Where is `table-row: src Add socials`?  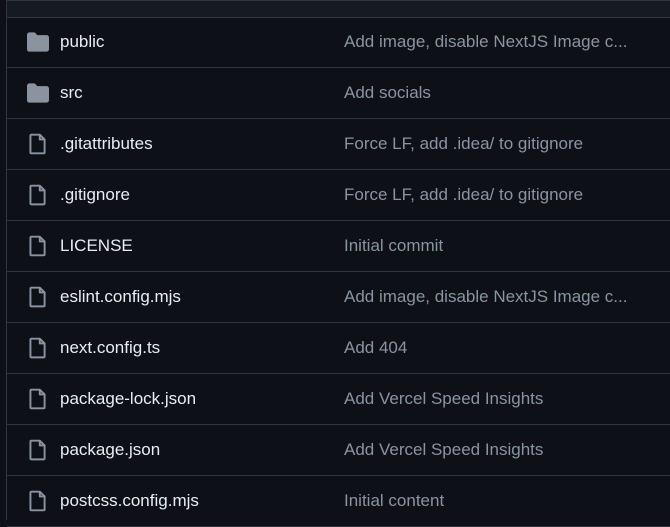
table-row: src Add socials is located at coordinates (338, 93).